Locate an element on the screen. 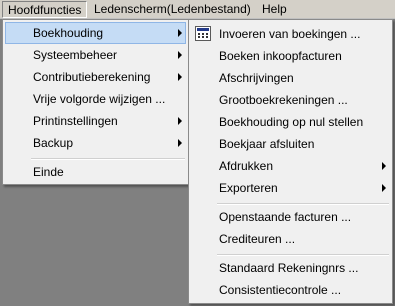  submenu-item-label: Boekhouding op nul stellen is located at coordinates (291, 122).